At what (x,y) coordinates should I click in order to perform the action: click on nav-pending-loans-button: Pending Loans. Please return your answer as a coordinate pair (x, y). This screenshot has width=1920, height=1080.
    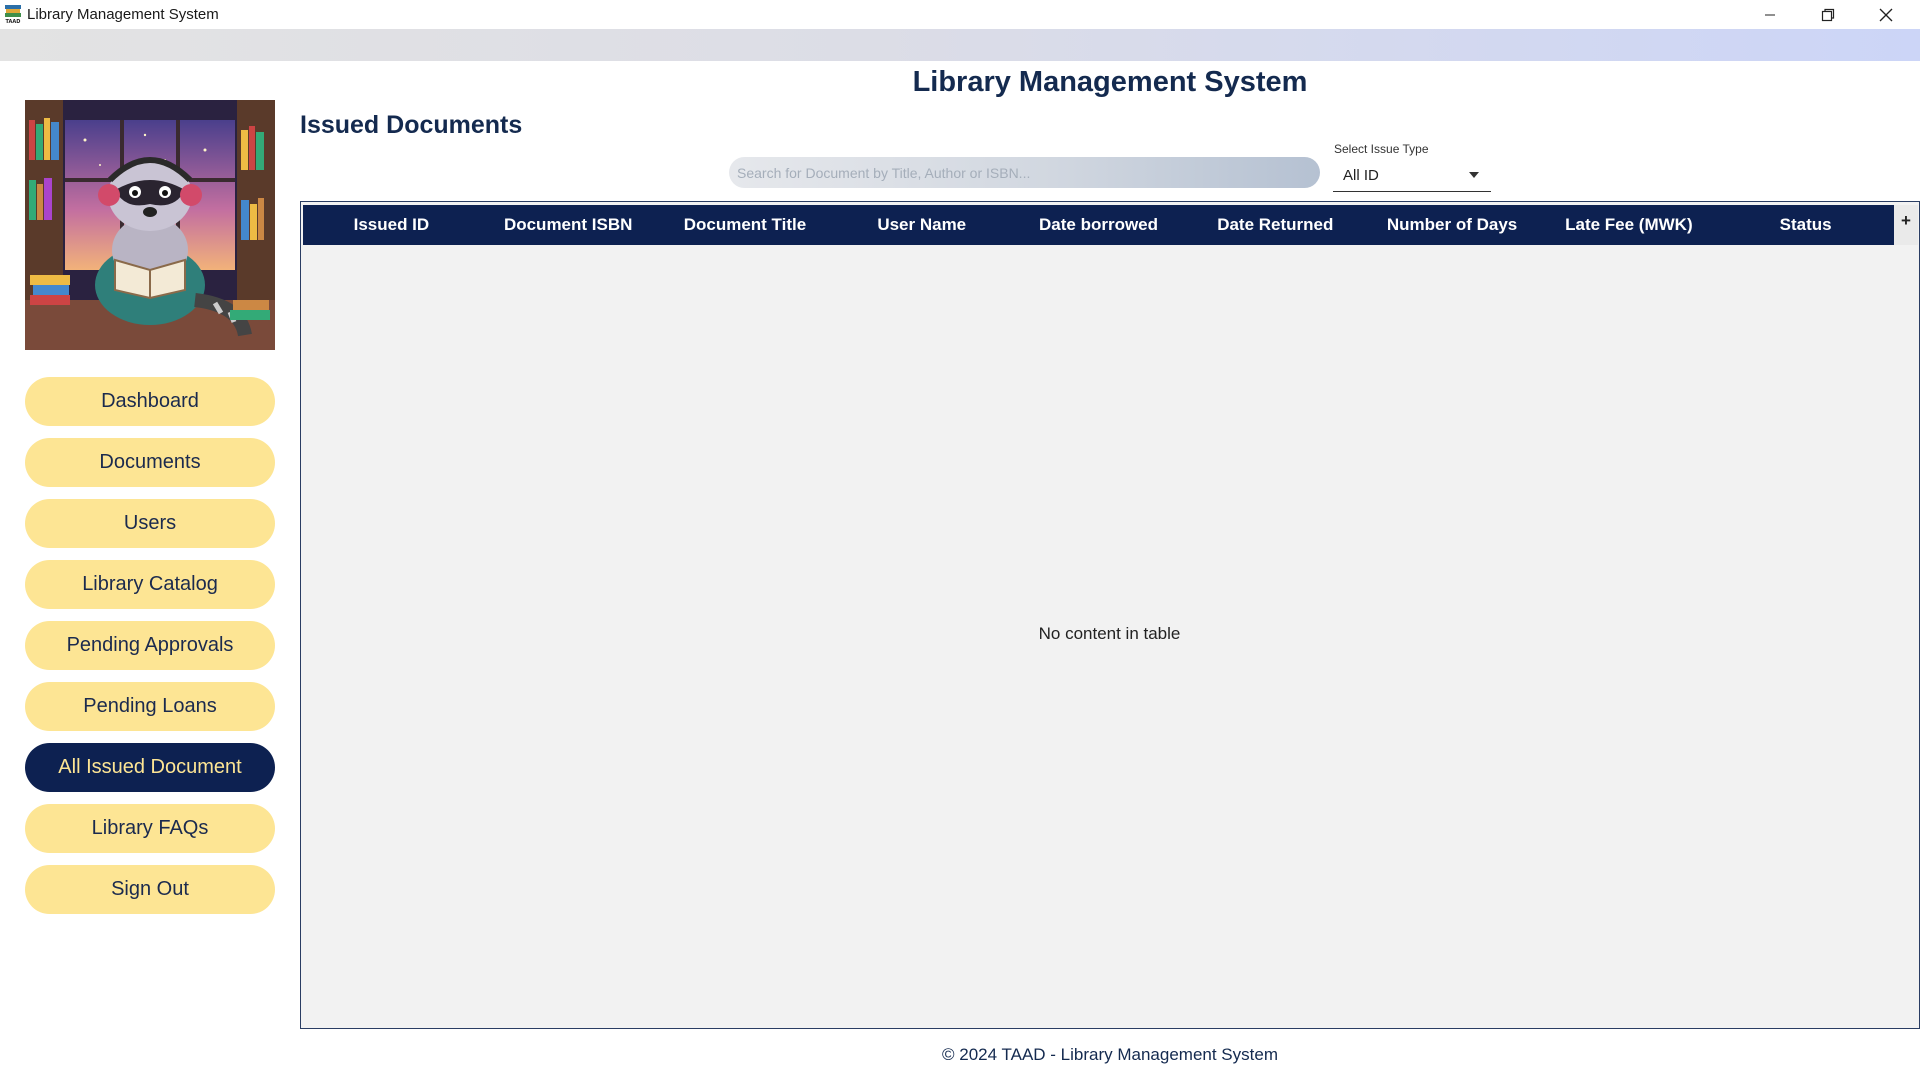
    Looking at the image, I should click on (150, 706).